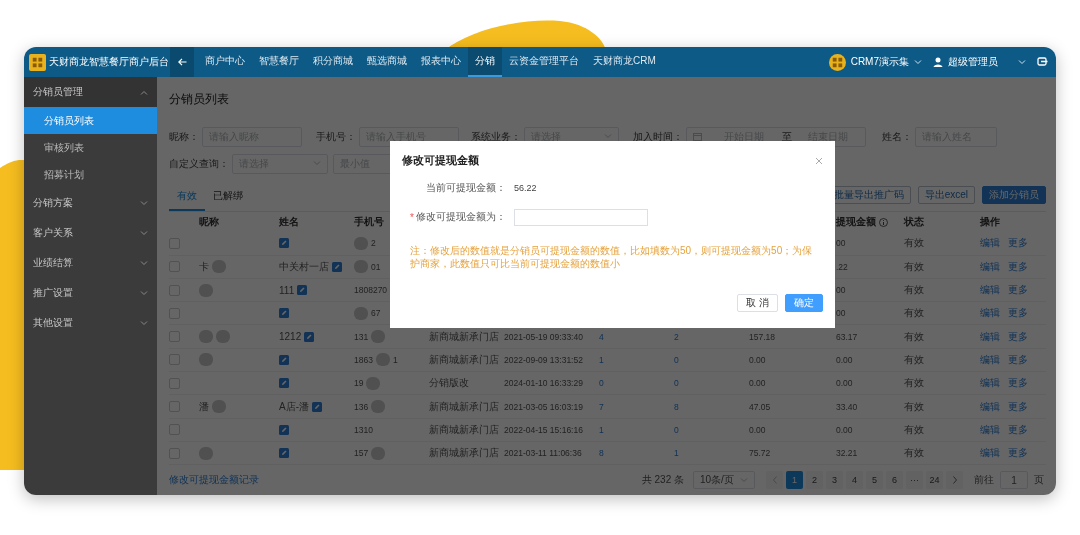 Image resolution: width=1080 pixels, height=535 pixels. What do you see at coordinates (496, 136) in the screenshot?
I see `filter-label: 系统业务：` at bounding box center [496, 136].